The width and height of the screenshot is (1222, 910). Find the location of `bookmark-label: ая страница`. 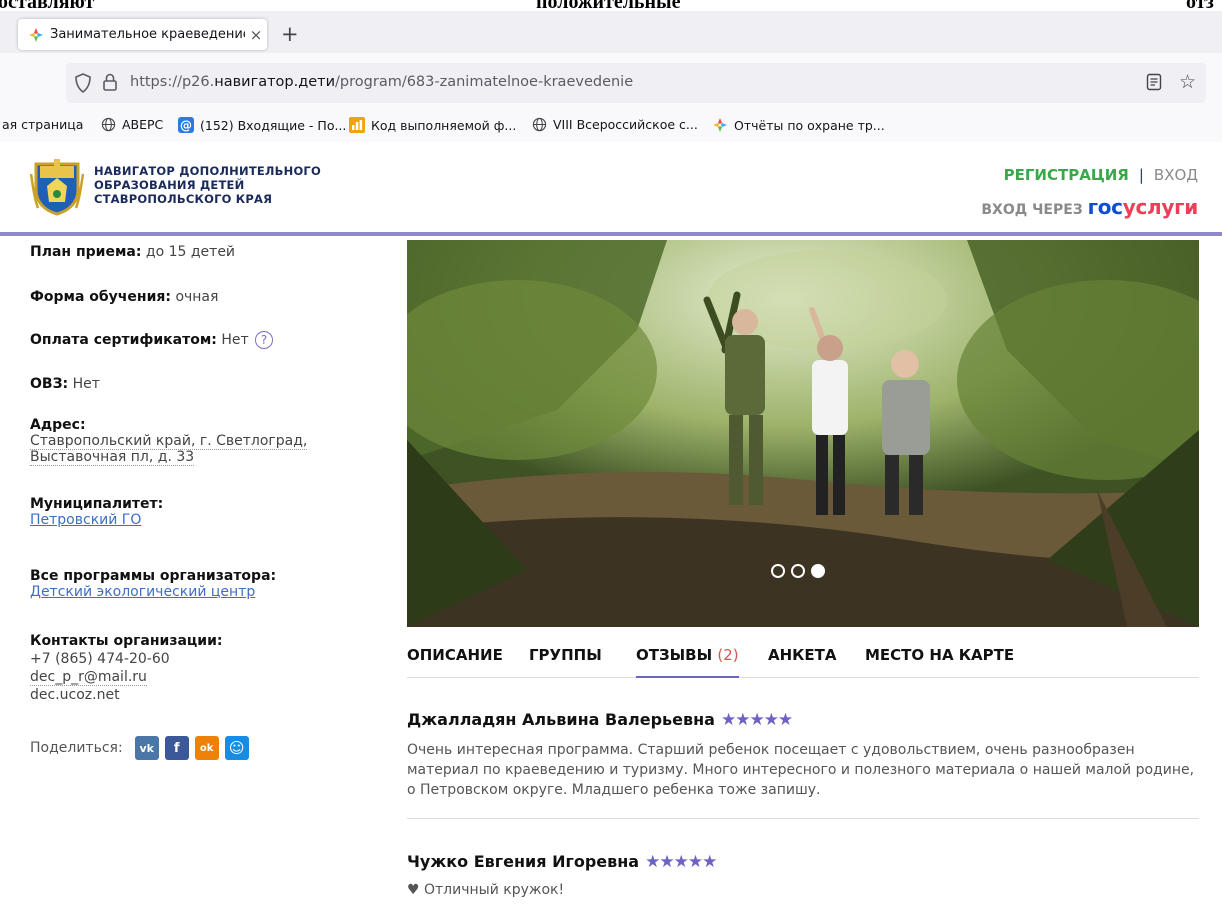

bookmark-label: ая страница is located at coordinates (43, 124).